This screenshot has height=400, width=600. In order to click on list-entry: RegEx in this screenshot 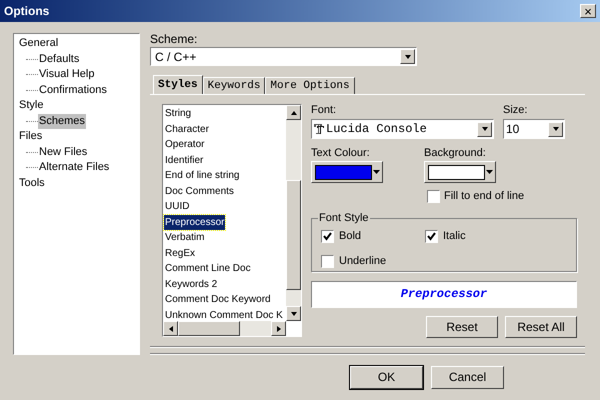, I will do `click(180, 253)`.